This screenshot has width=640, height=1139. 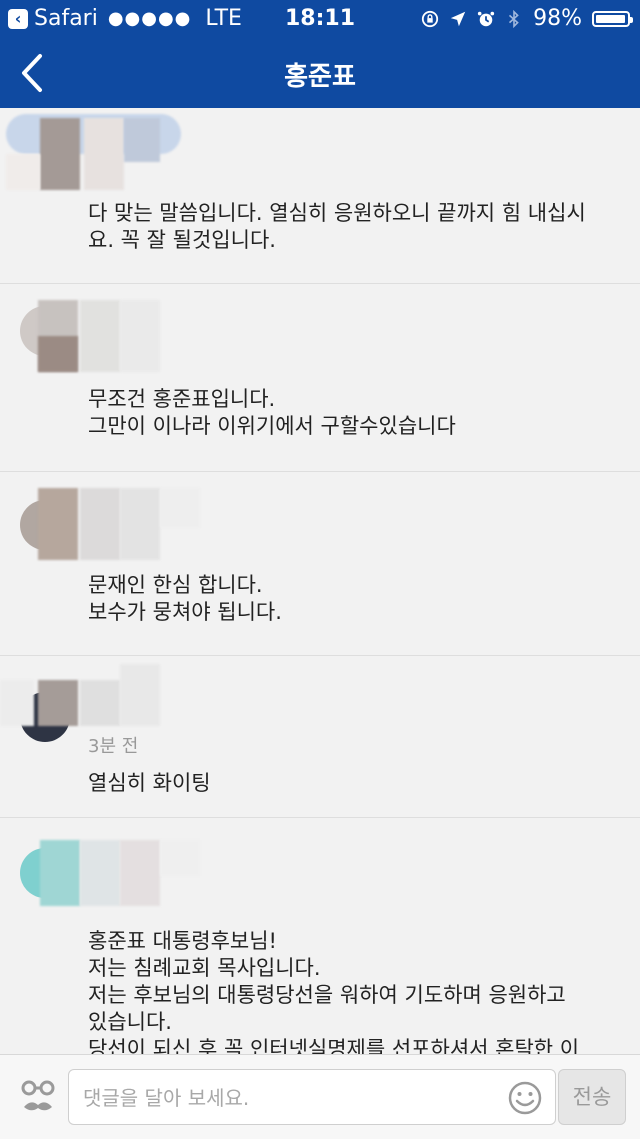 I want to click on emoji-icon, so click(x=525, y=1098).